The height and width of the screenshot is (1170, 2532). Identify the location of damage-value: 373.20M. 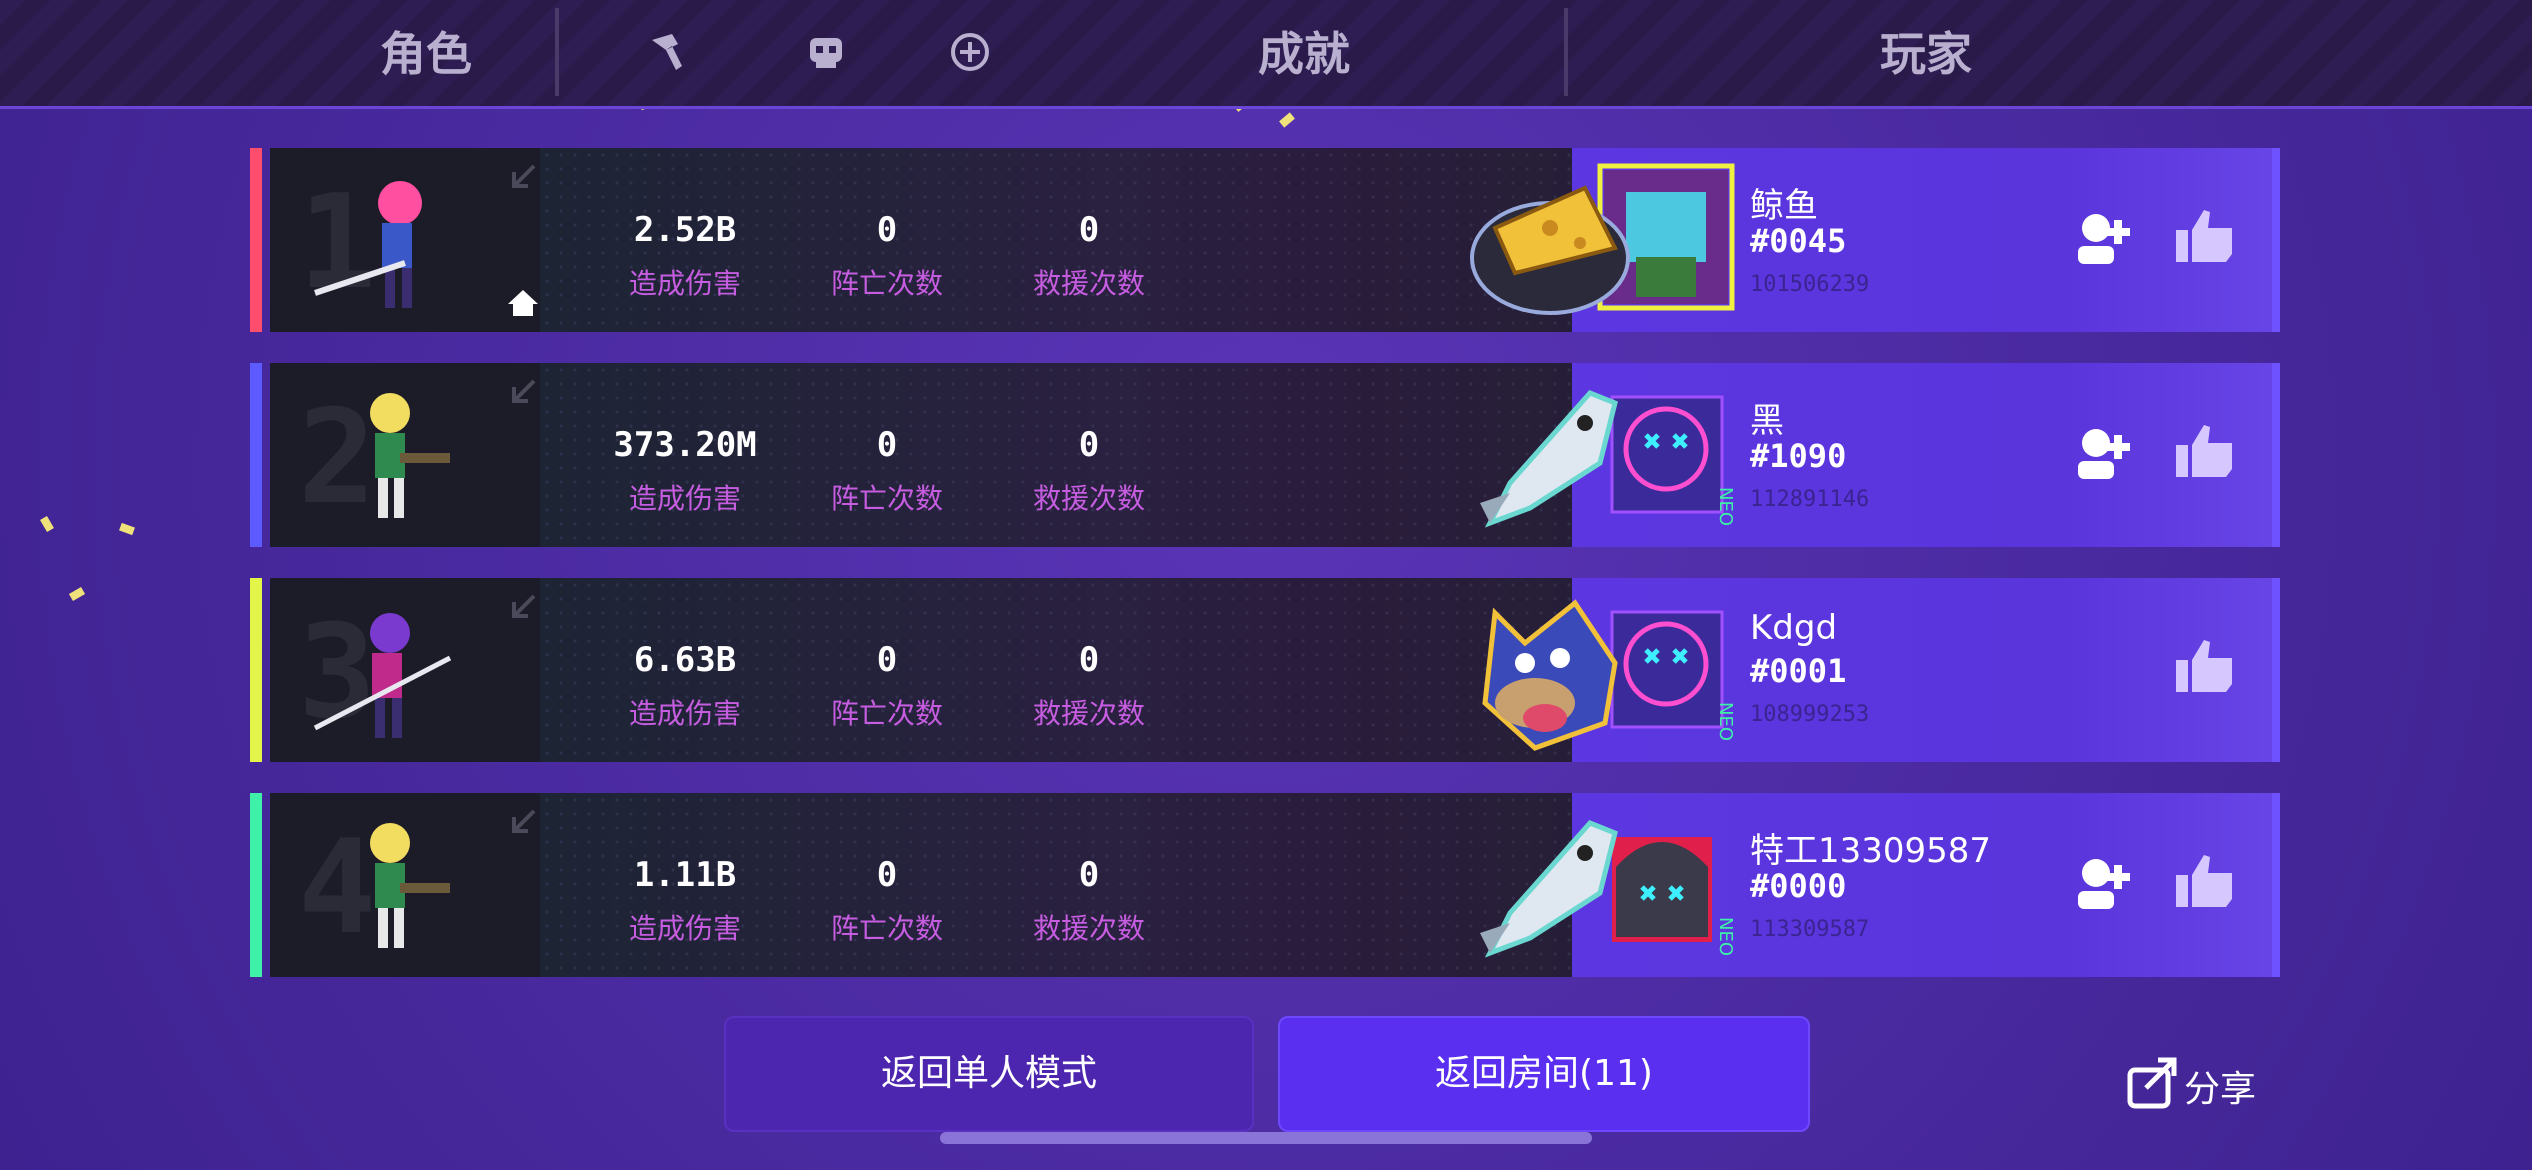
(685, 445).